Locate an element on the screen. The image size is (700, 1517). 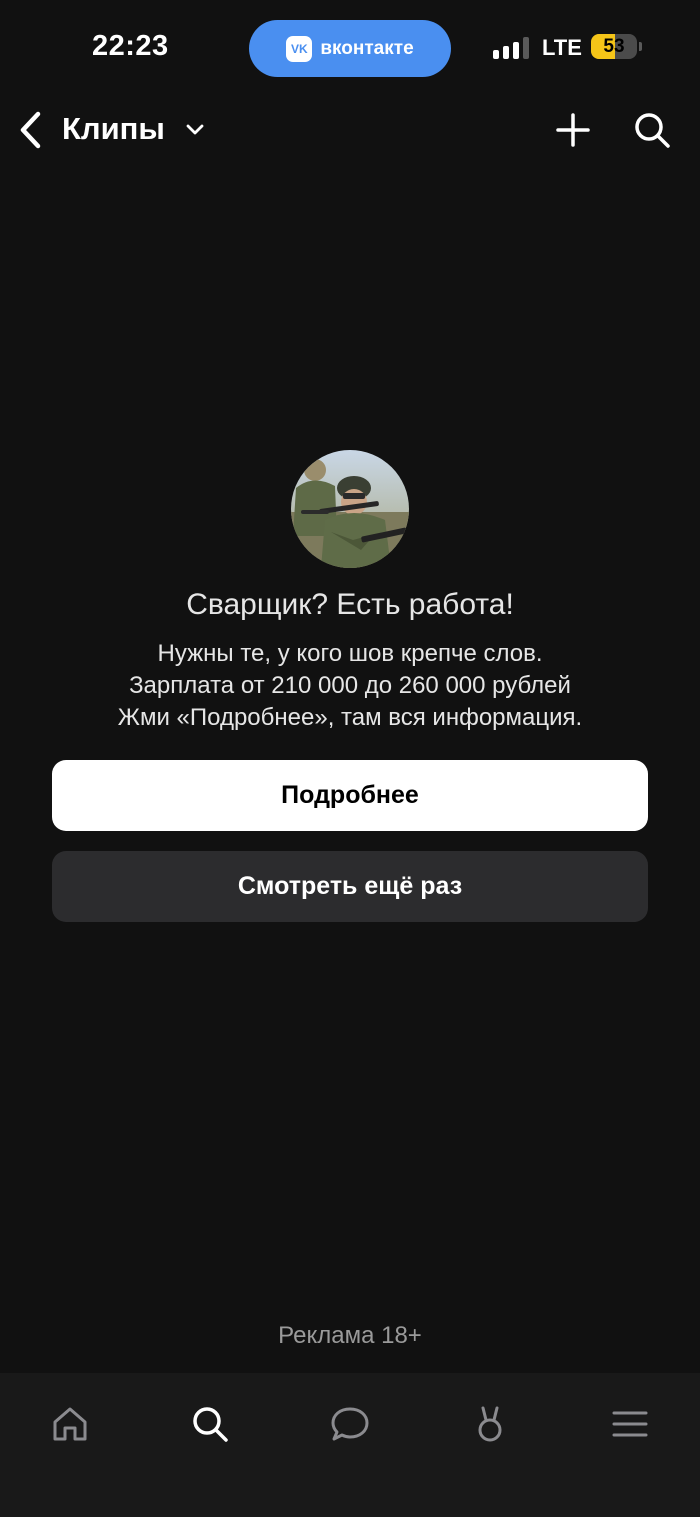
ad-title: Сварщик? Есть работа! is located at coordinates (350, 604).